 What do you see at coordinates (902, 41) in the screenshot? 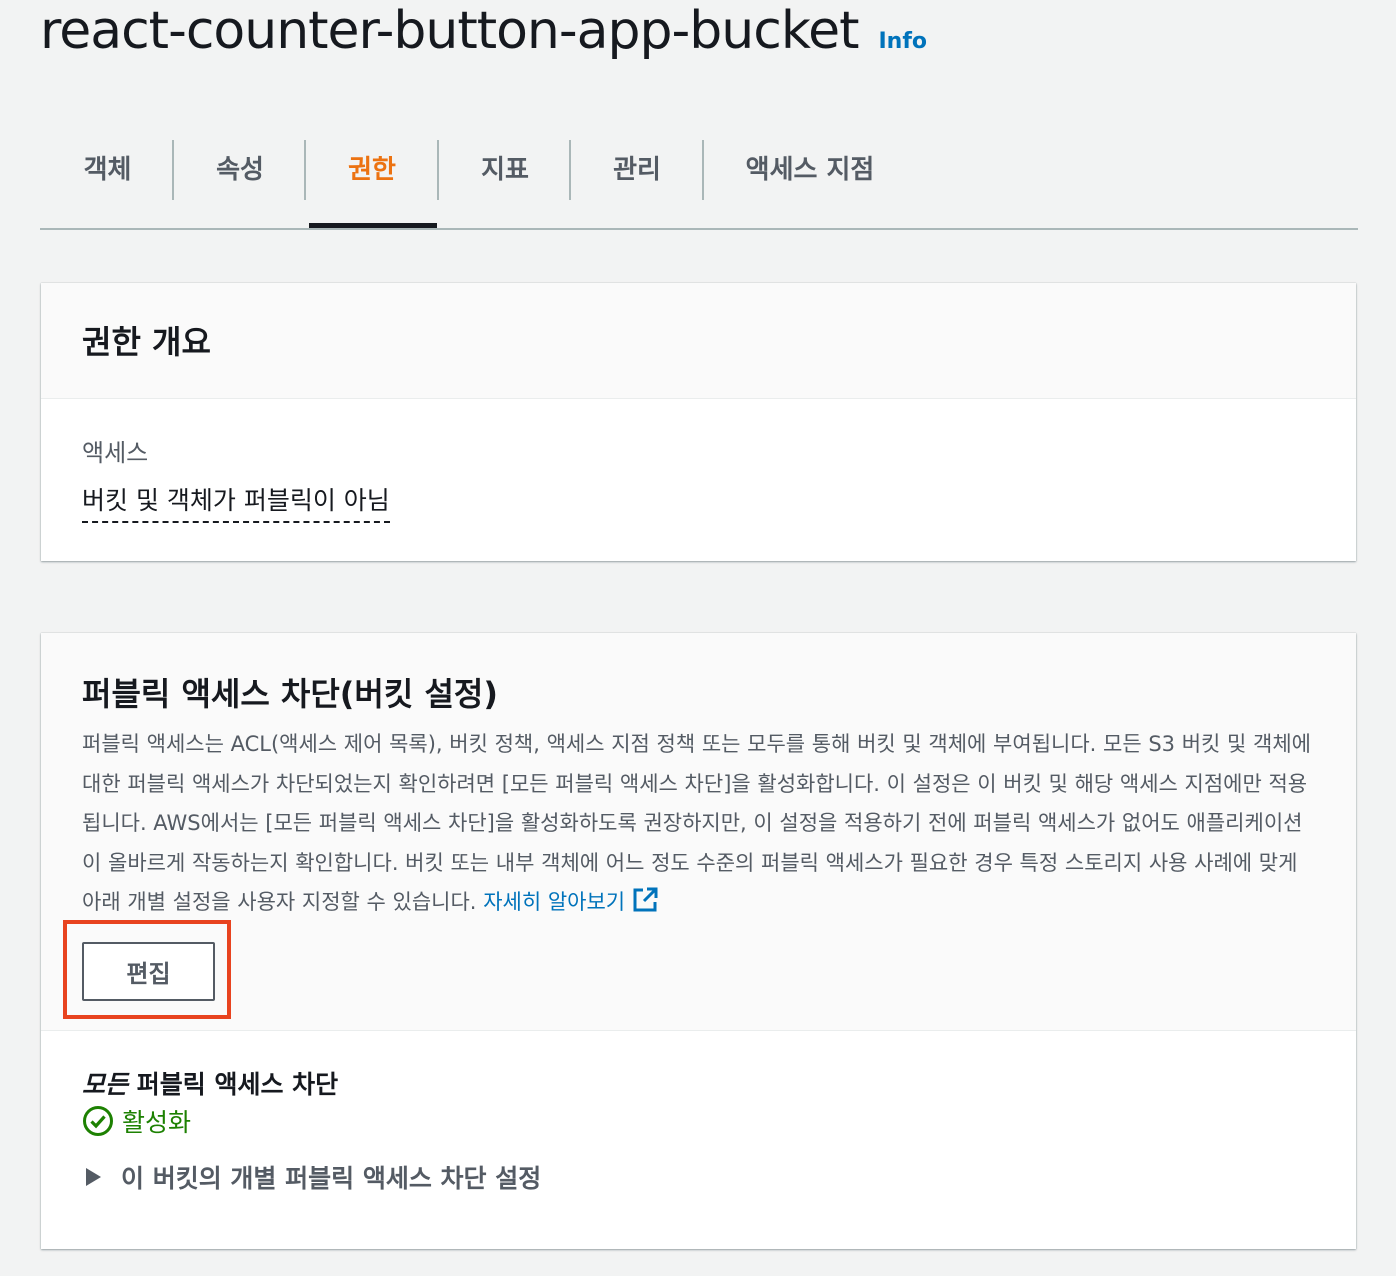
I see `info-link: Info` at bounding box center [902, 41].